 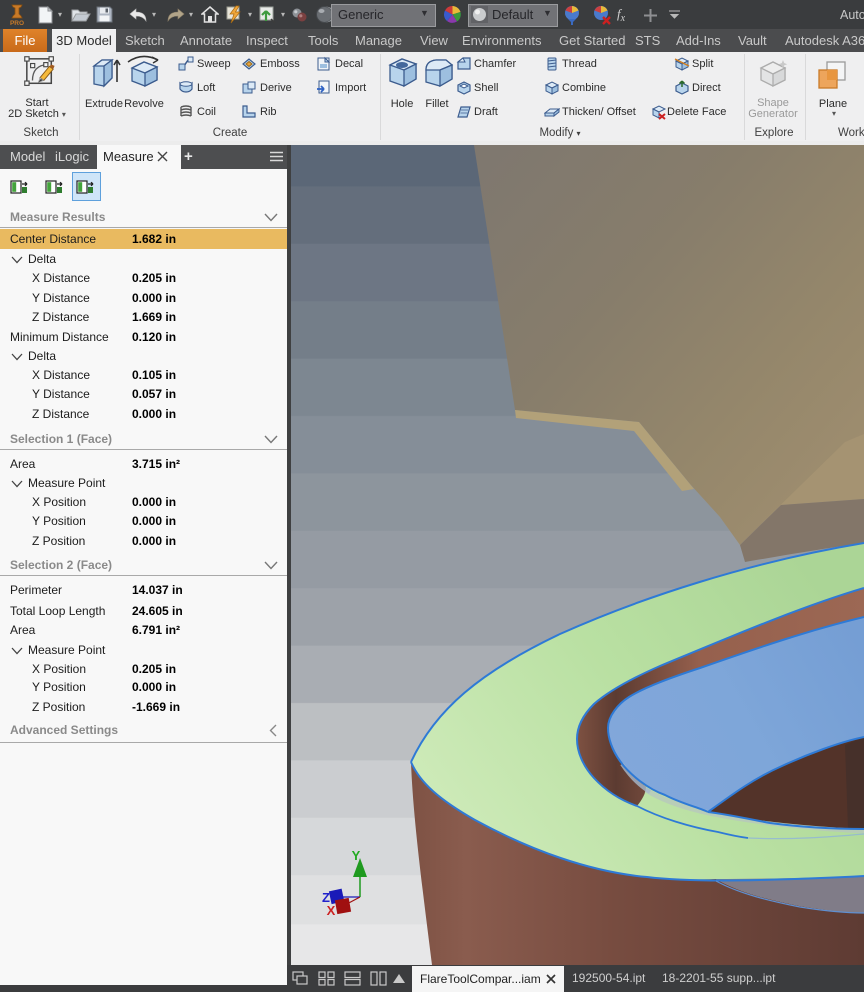 I want to click on svg-text: Y, so click(x=356, y=855).